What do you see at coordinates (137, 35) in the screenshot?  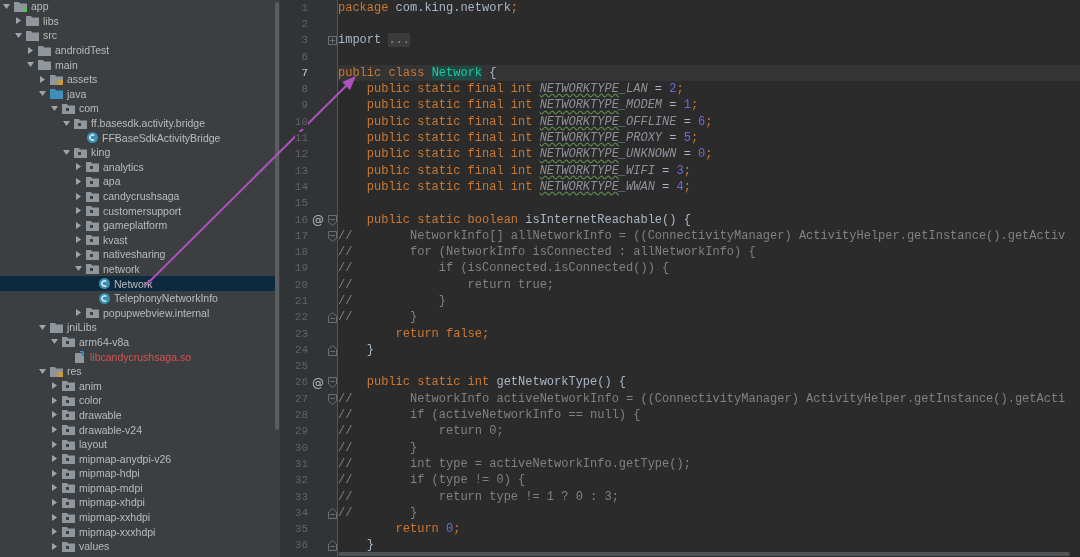 I see `tree-item: src` at bounding box center [137, 35].